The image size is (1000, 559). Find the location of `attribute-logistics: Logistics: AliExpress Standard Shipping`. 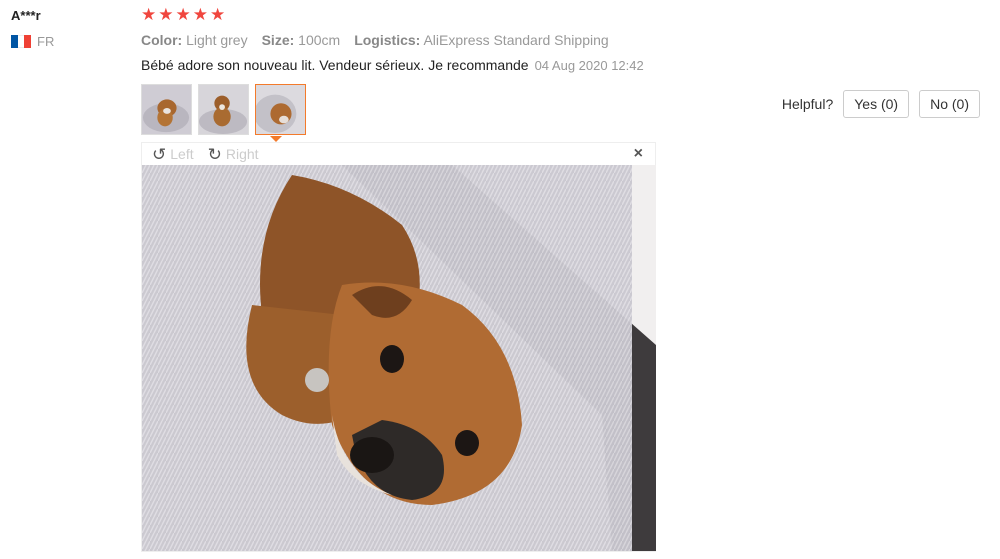

attribute-logistics: Logistics: AliExpress Standard Shipping is located at coordinates (481, 40).